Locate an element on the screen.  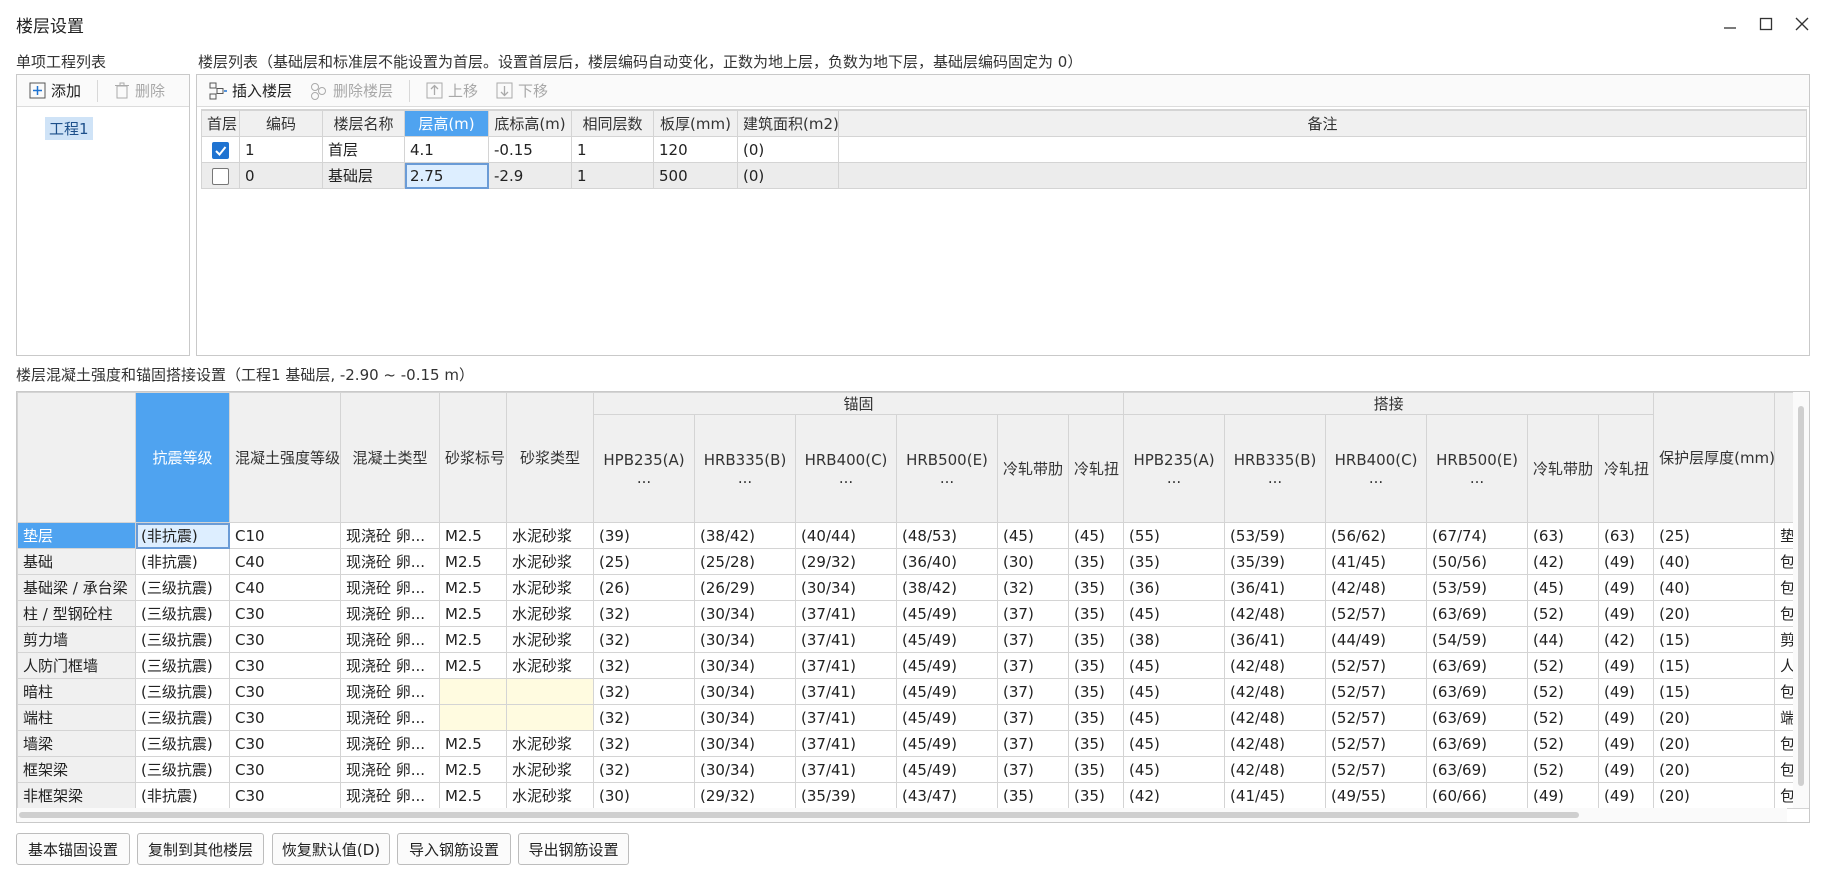
floor-height-cell: 2.75 is located at coordinates (446, 175).